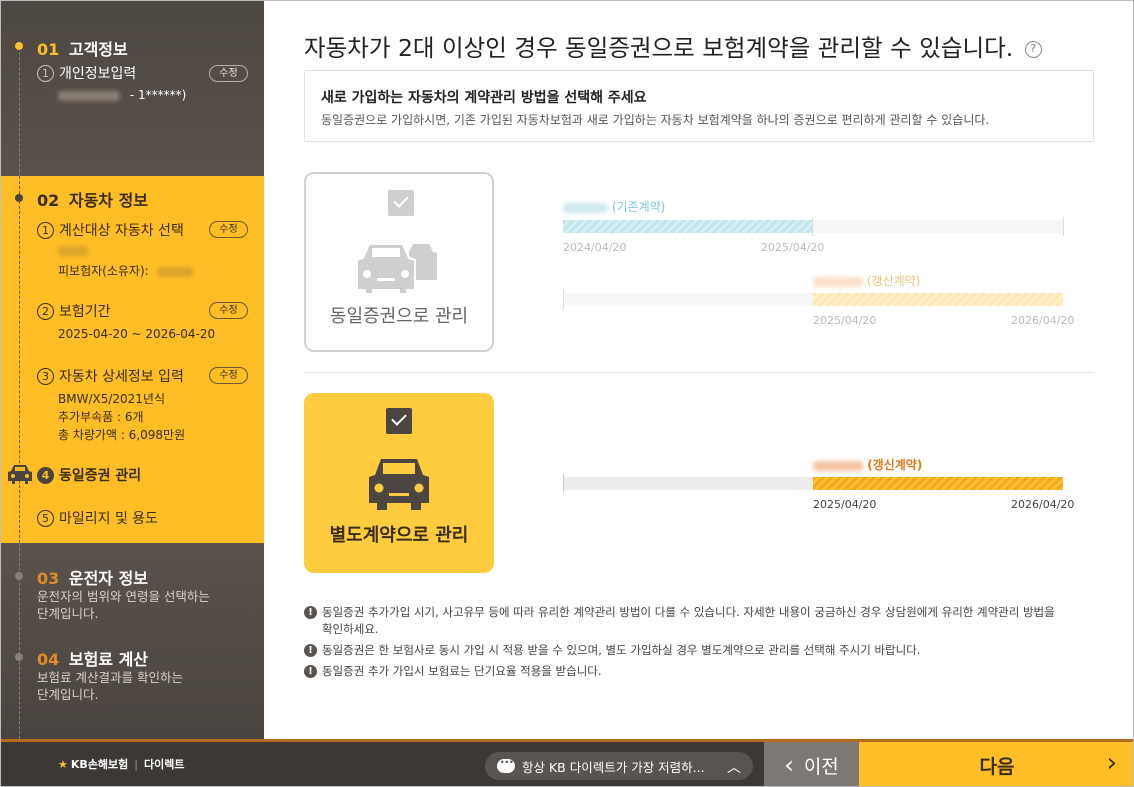  Describe the element at coordinates (20, 476) in the screenshot. I see `current-car-icon` at that location.